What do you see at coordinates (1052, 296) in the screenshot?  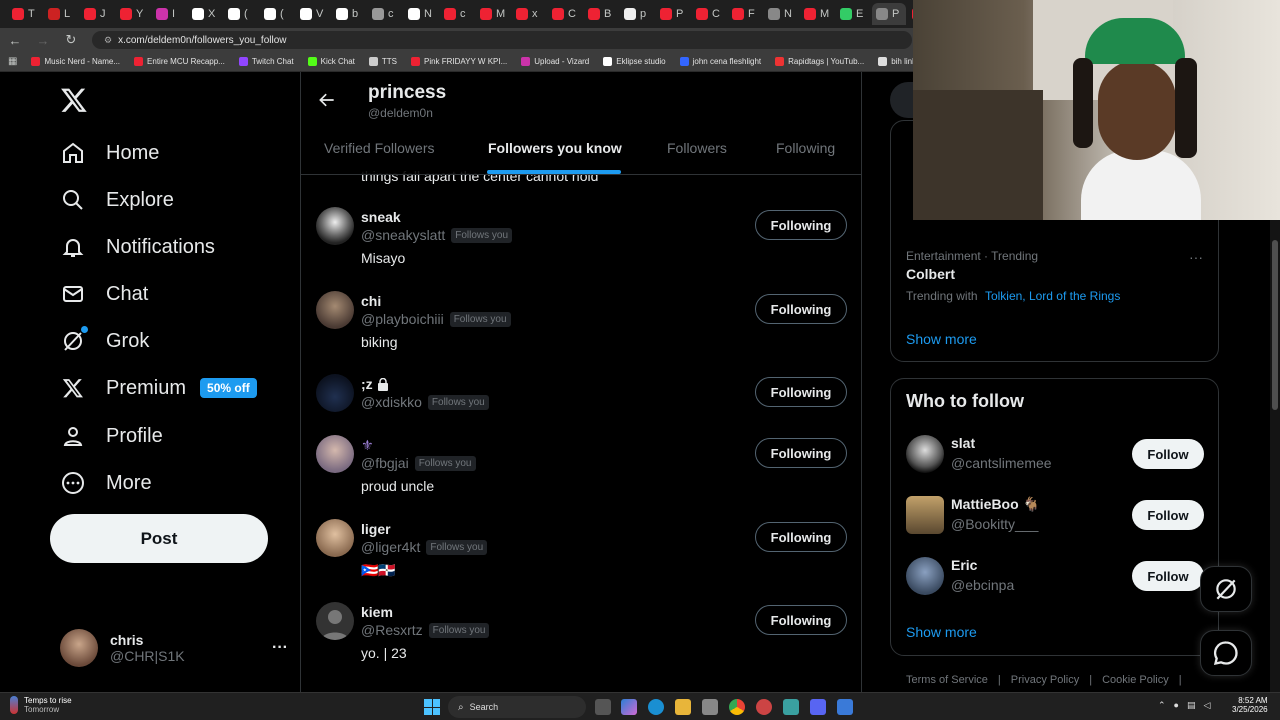 I see `trend-with-topics: Tolkien, Lord of the Rings` at bounding box center [1052, 296].